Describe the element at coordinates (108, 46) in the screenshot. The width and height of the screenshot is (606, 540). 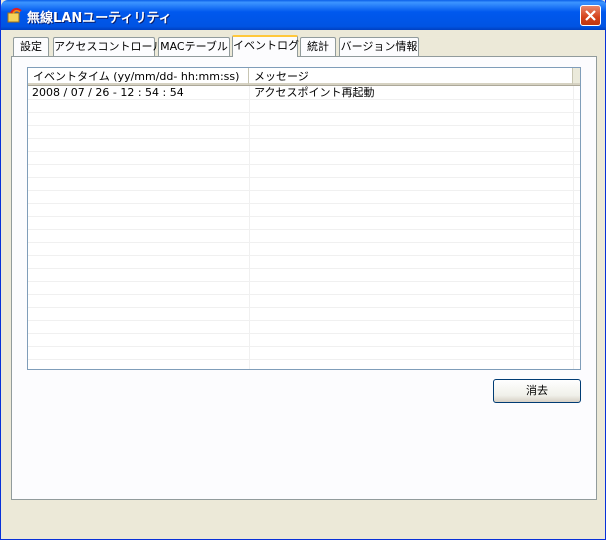
I see `tab-access-control: アクセスコントロール` at that location.